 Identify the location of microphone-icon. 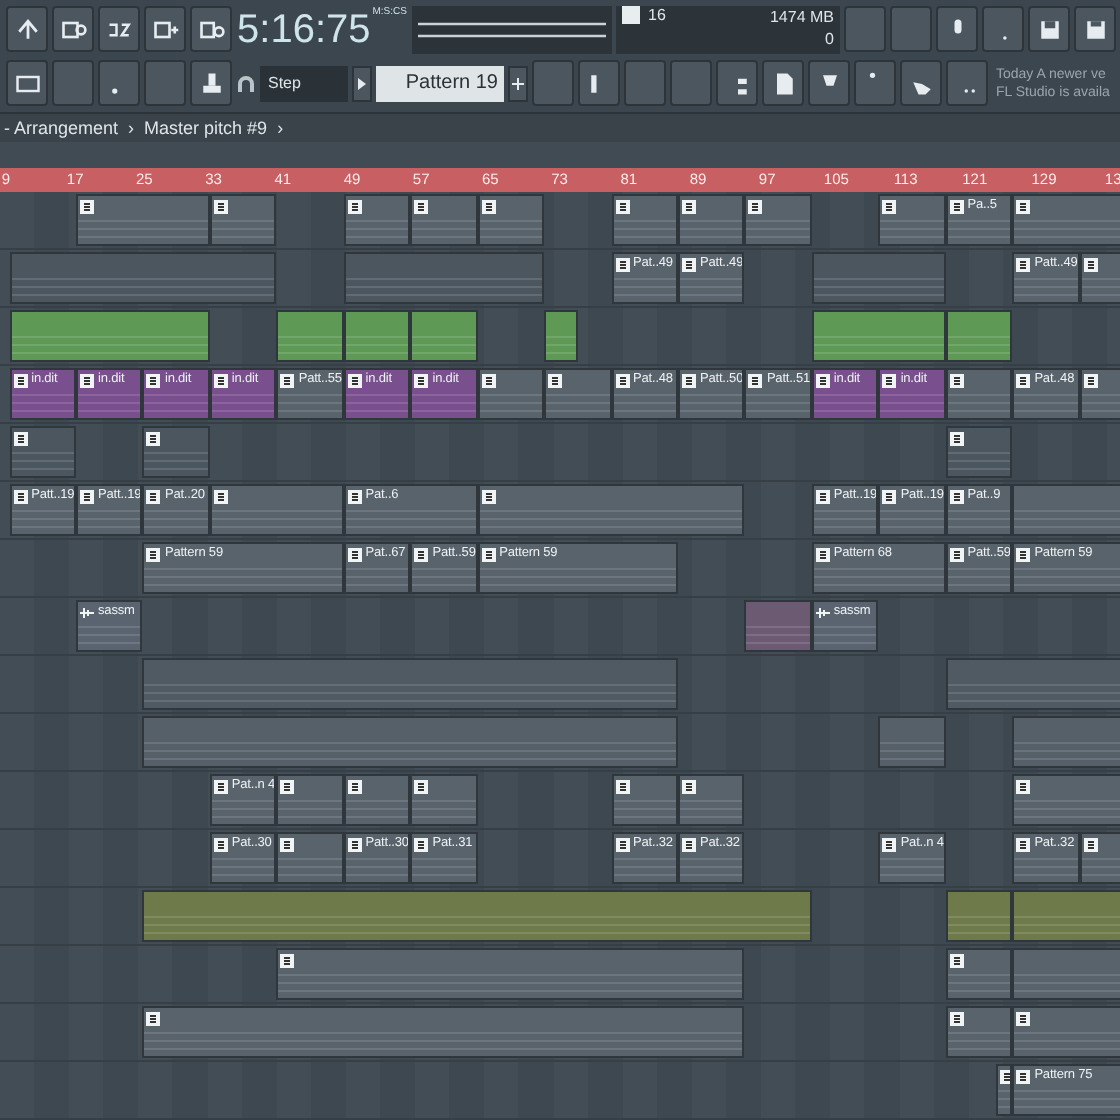
(957, 29).